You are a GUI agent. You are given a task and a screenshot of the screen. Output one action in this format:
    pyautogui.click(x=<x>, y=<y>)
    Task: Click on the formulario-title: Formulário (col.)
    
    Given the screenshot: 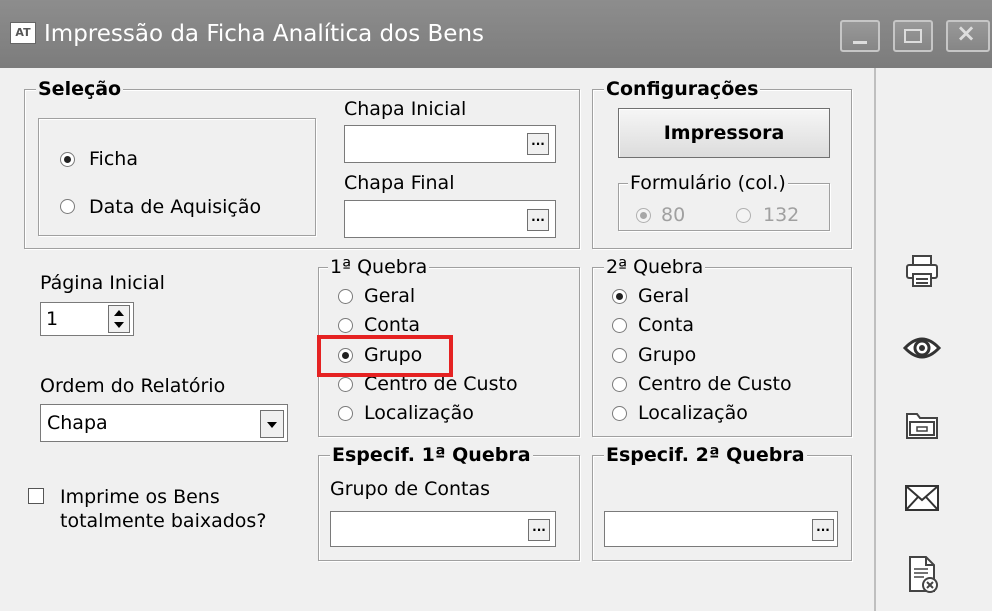 What is the action you would take?
    pyautogui.click(x=708, y=183)
    